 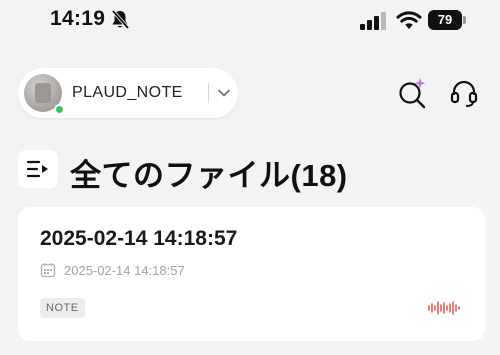 What do you see at coordinates (413, 93) in the screenshot?
I see `ai-search-icon` at bounding box center [413, 93].